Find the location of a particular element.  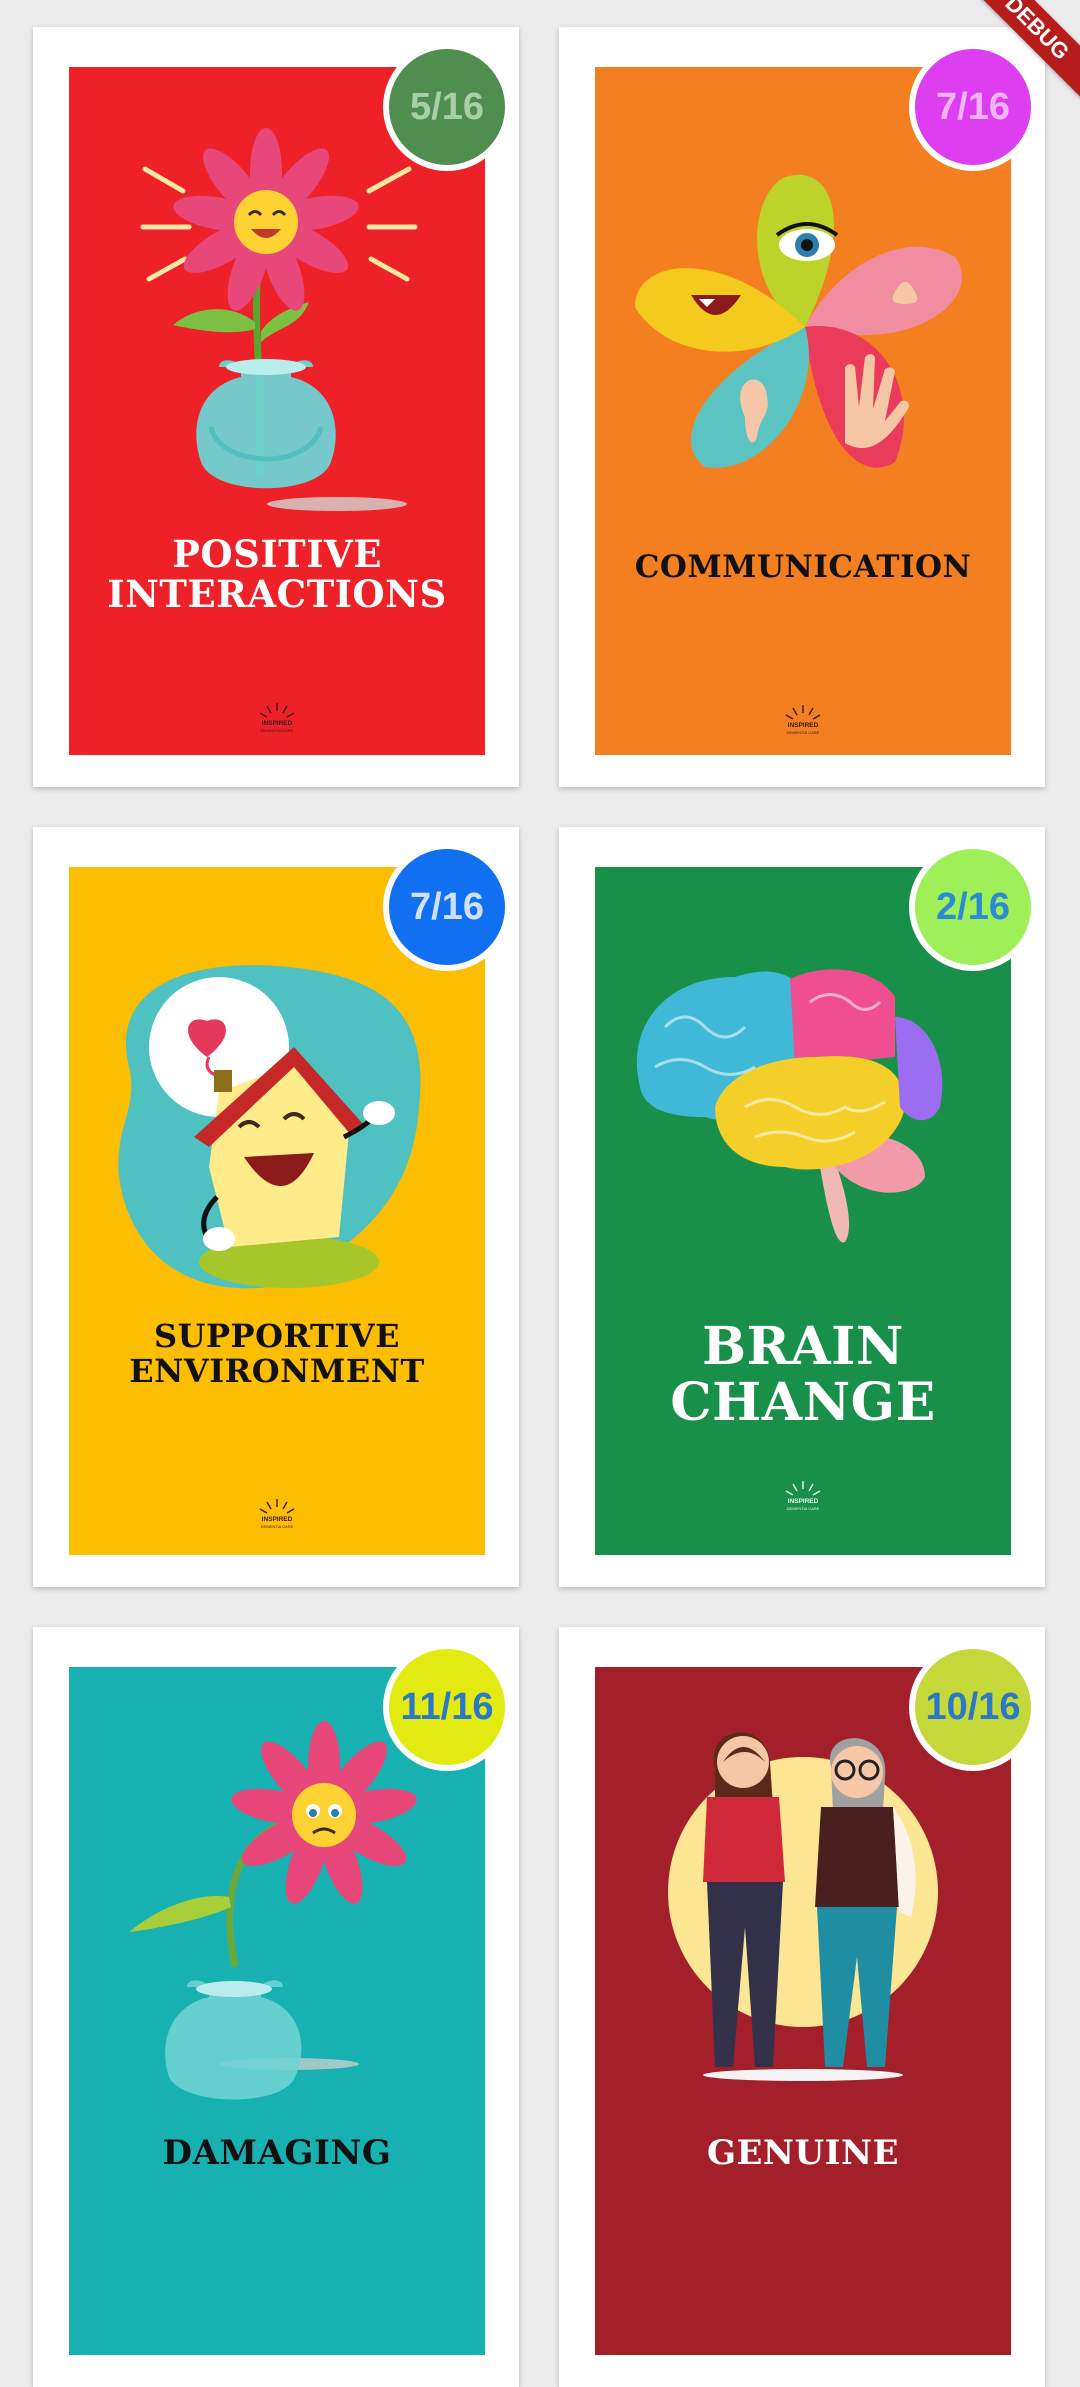

card-title-line1: COMMUNICATION is located at coordinates (803, 567).